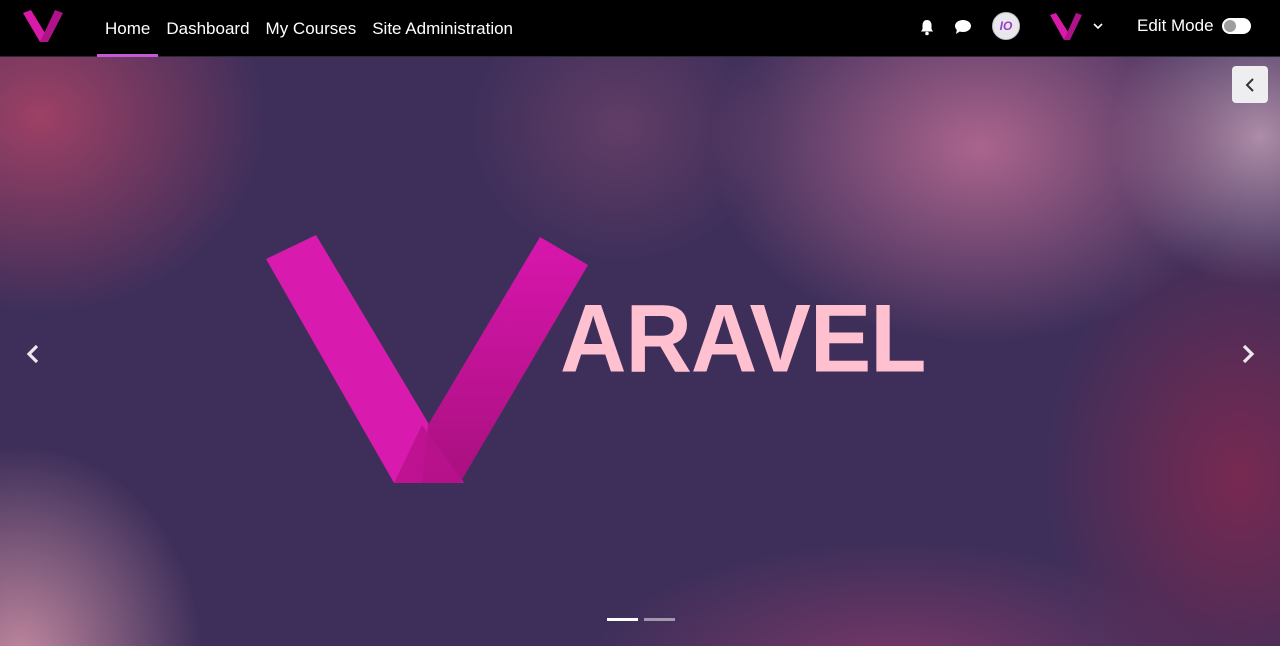  I want to click on bell-icon, so click(927, 27).